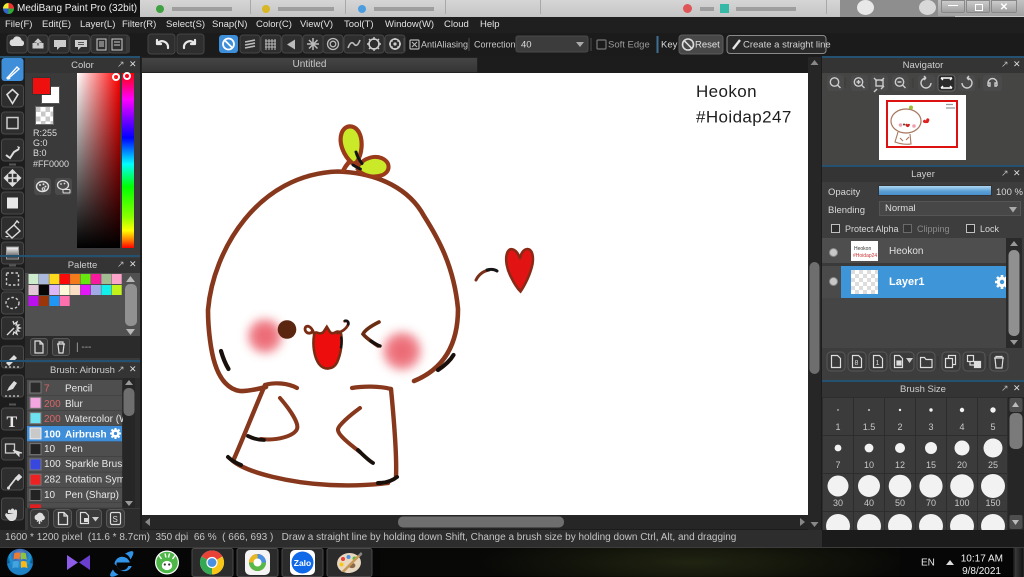 The image size is (1024, 577). Describe the element at coordinates (981, 571) in the screenshot. I see `svg-text: 9/8/2021` at that location.